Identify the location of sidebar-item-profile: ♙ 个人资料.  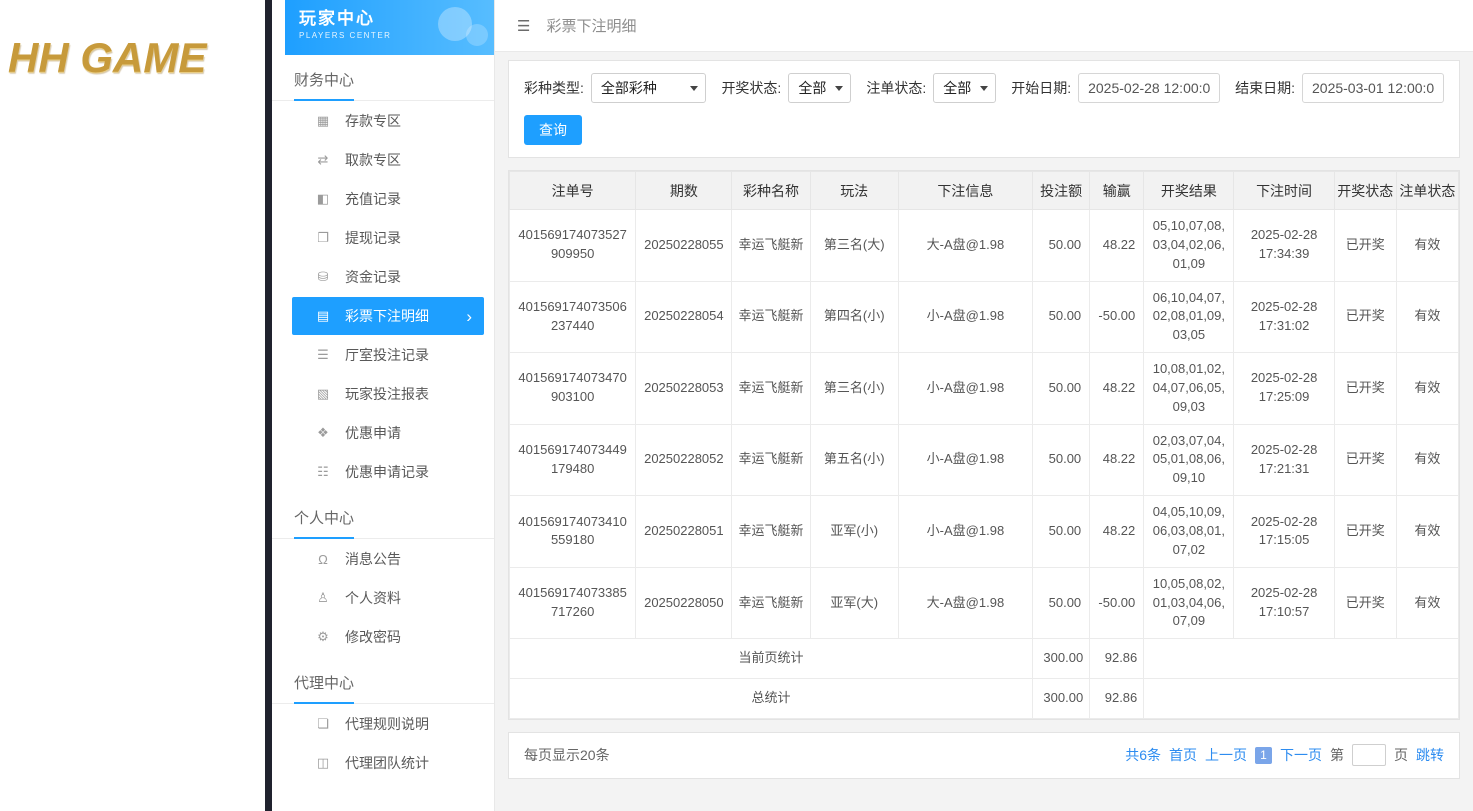
(388, 598).